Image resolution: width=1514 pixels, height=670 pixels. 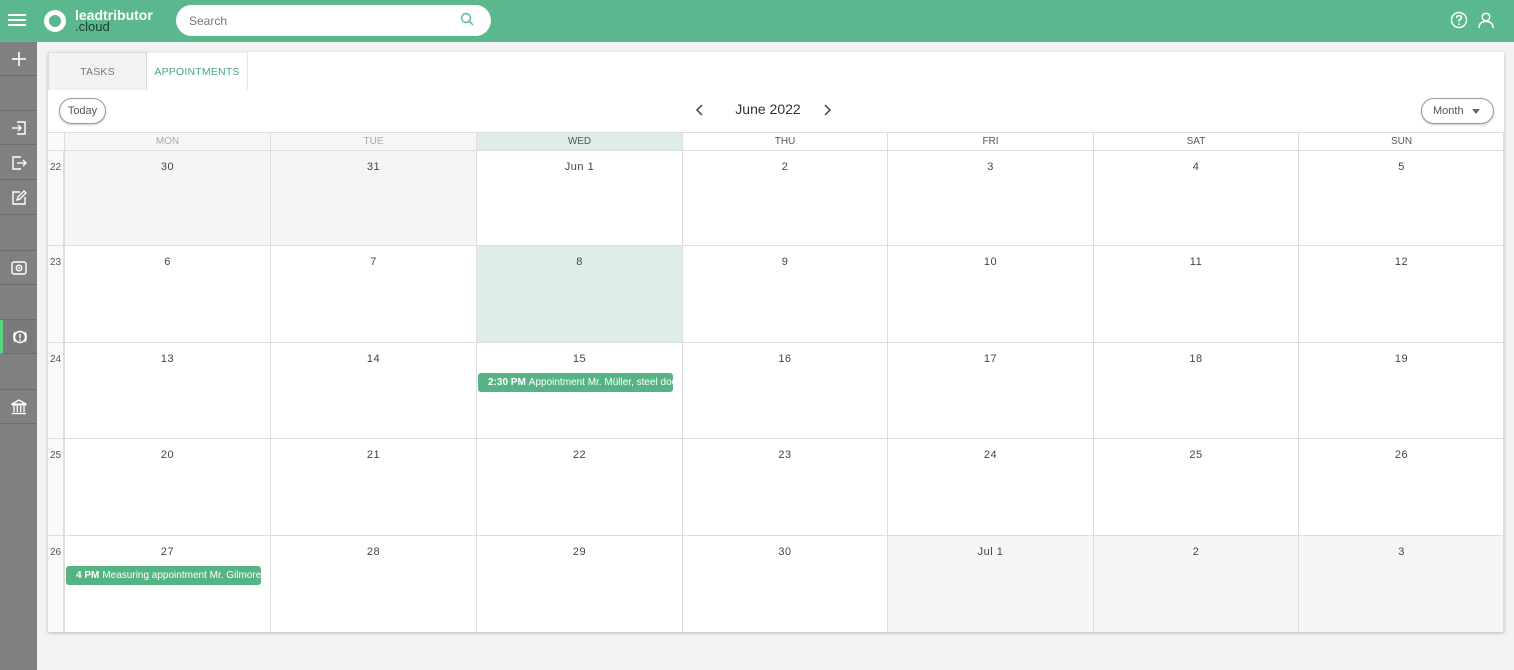 What do you see at coordinates (167, 262) in the screenshot?
I see `day-number: 6` at bounding box center [167, 262].